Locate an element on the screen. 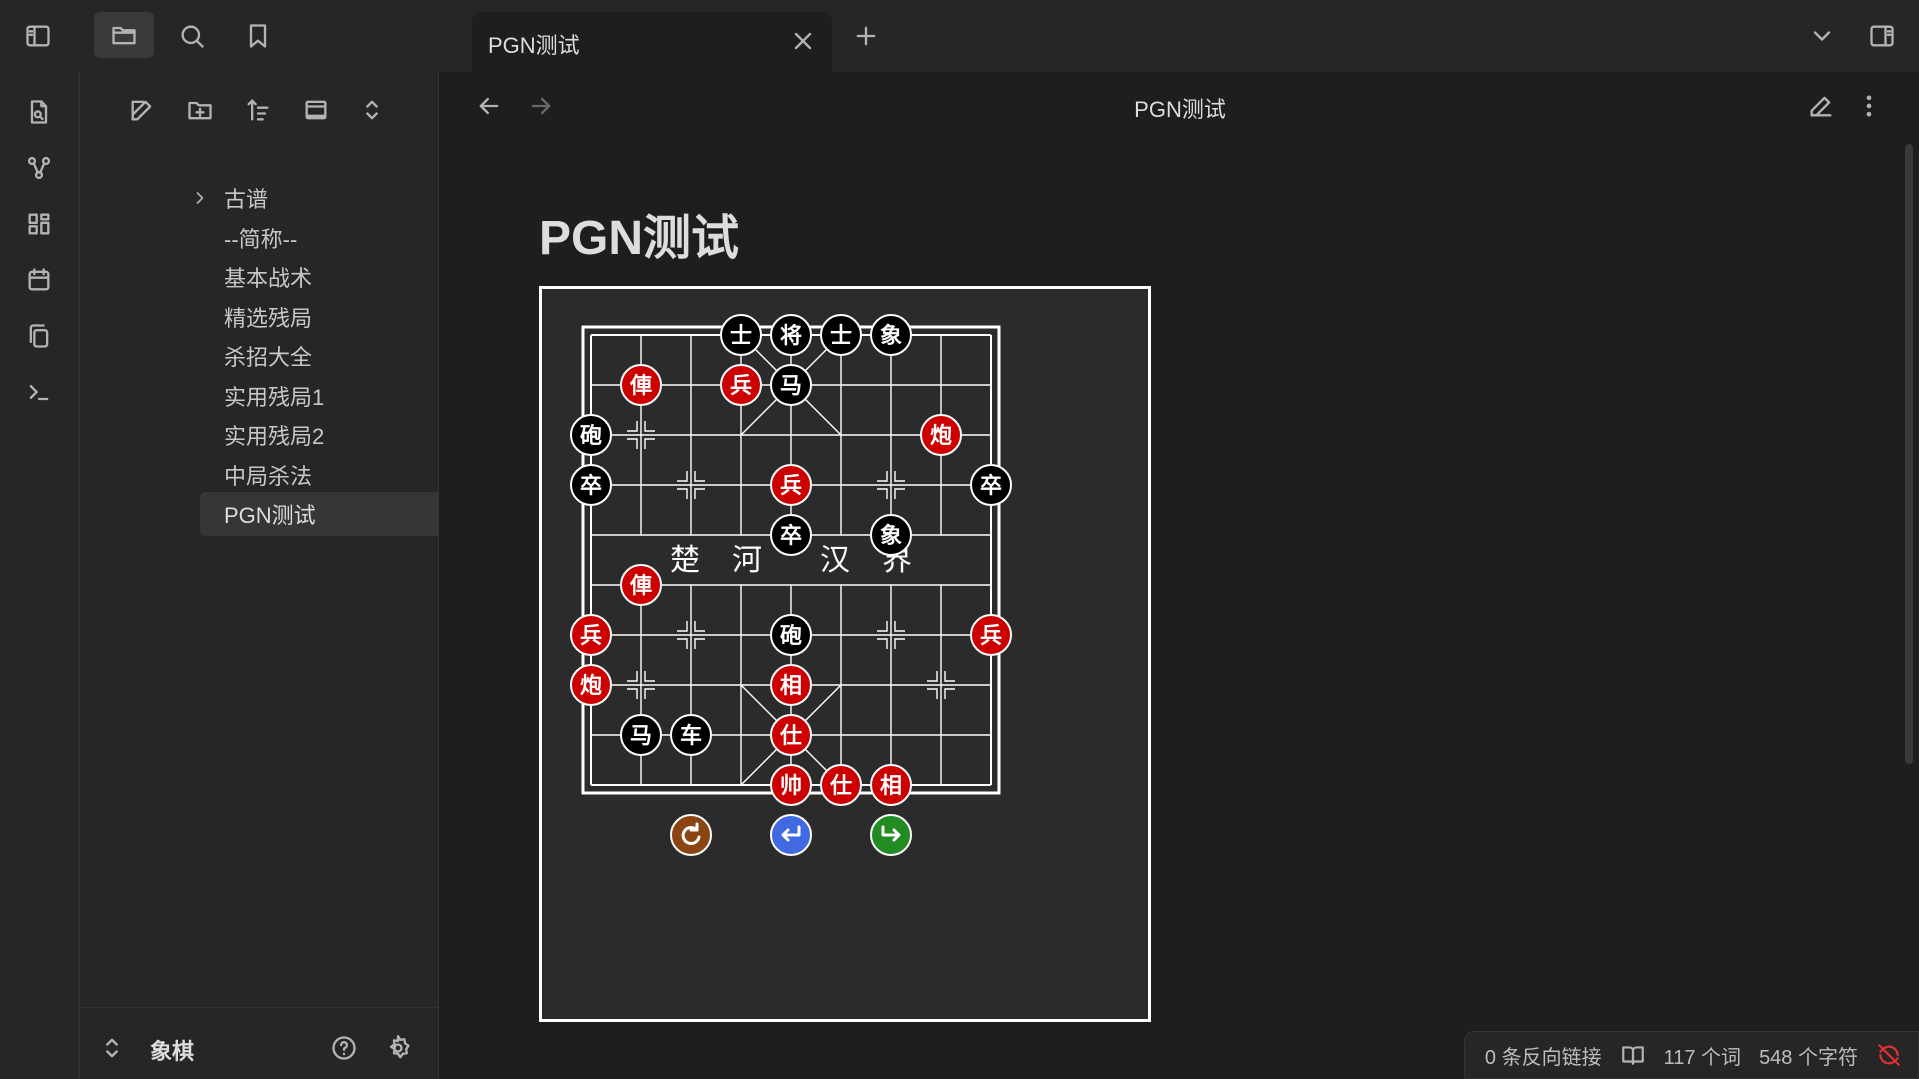 Image resolution: width=1919 pixels, height=1079 pixels. search-icon is located at coordinates (192, 36).